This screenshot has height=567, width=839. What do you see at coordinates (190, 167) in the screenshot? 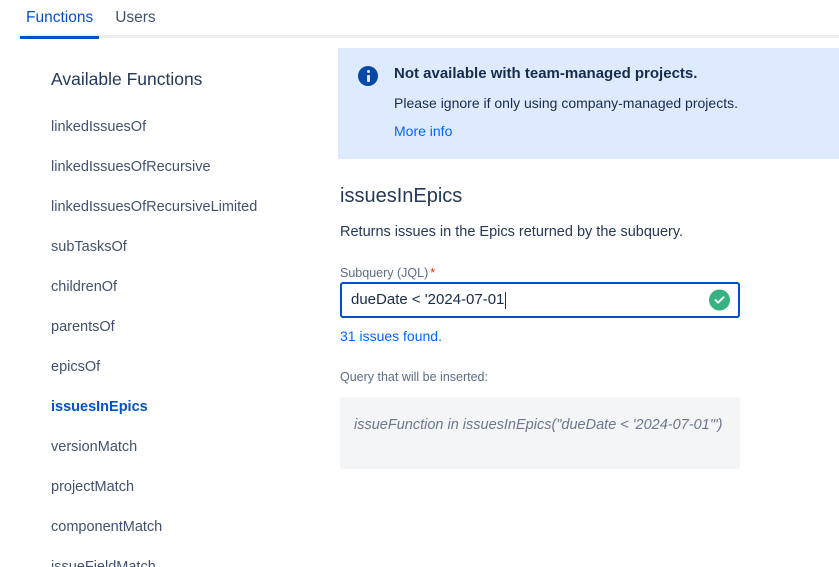
I see `function-list-item: linkedIssuesOfRecursive` at bounding box center [190, 167].